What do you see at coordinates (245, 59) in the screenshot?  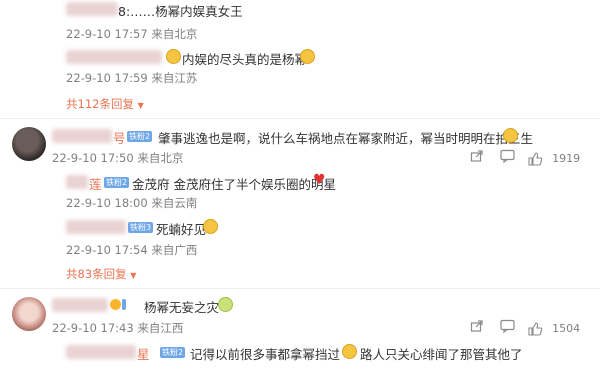 I see `reply-text: 内娱的尽头真的是杨幂` at bounding box center [245, 59].